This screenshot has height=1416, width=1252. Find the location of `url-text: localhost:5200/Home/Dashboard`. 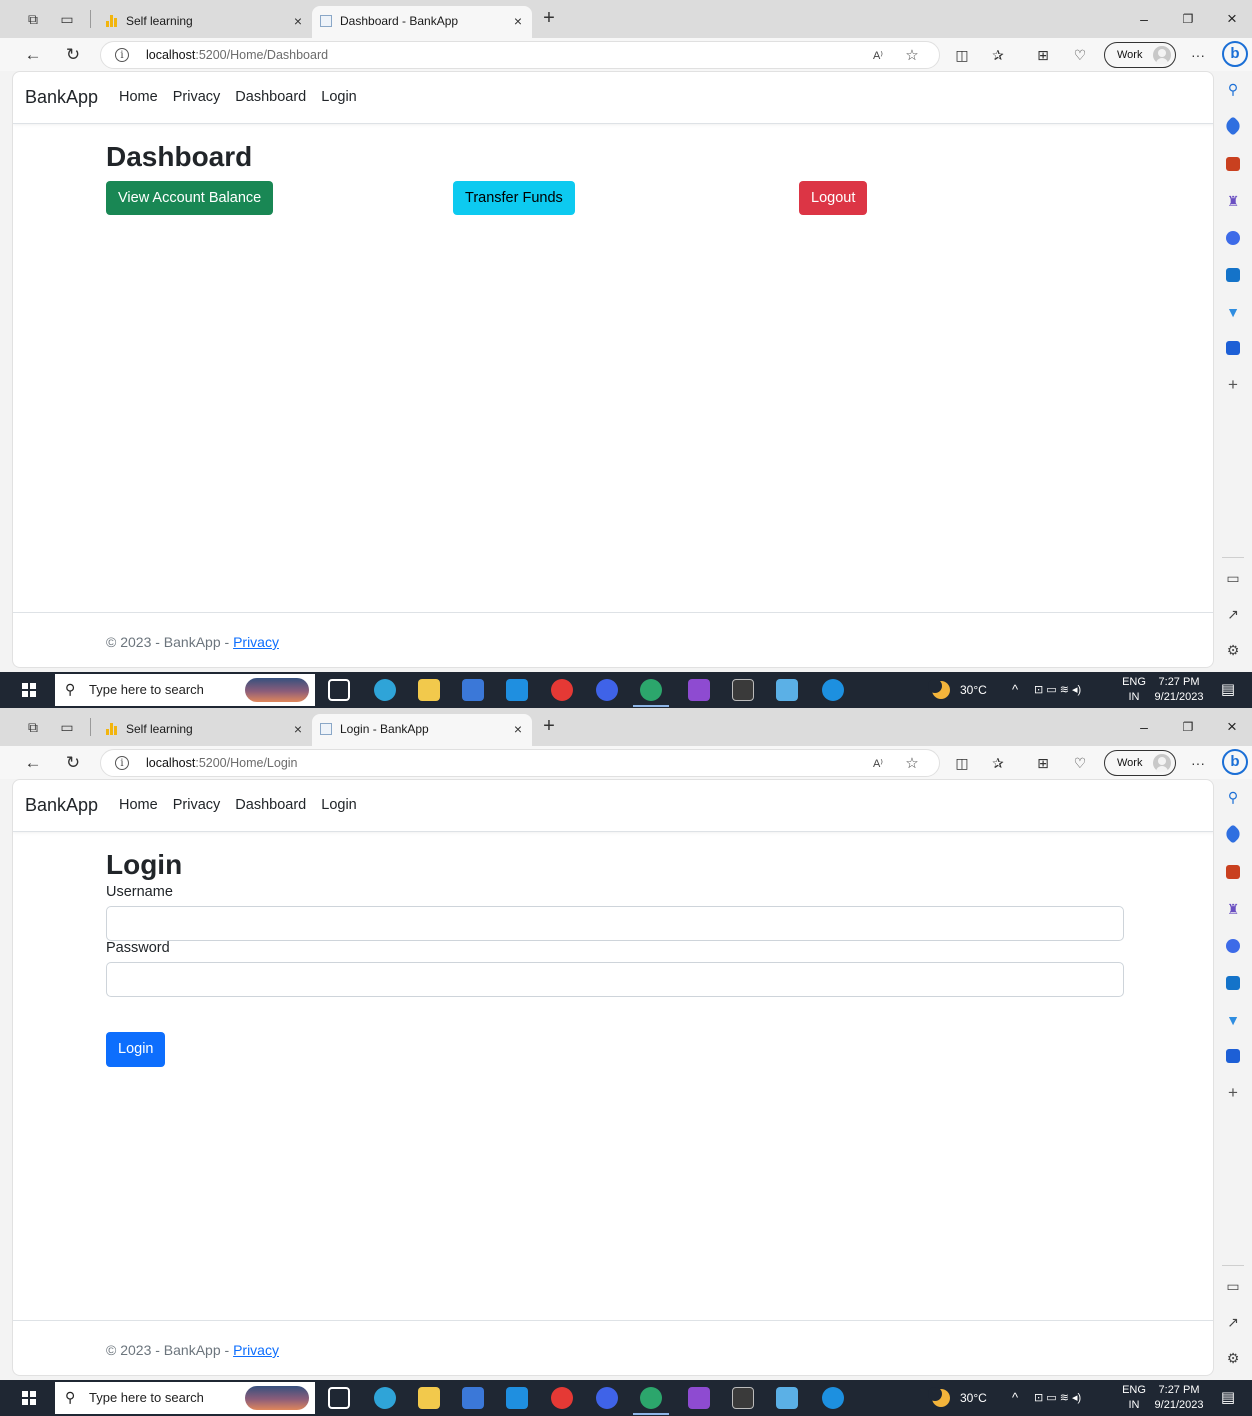

url-text: localhost:5200/Home/Dashboard is located at coordinates (237, 55).